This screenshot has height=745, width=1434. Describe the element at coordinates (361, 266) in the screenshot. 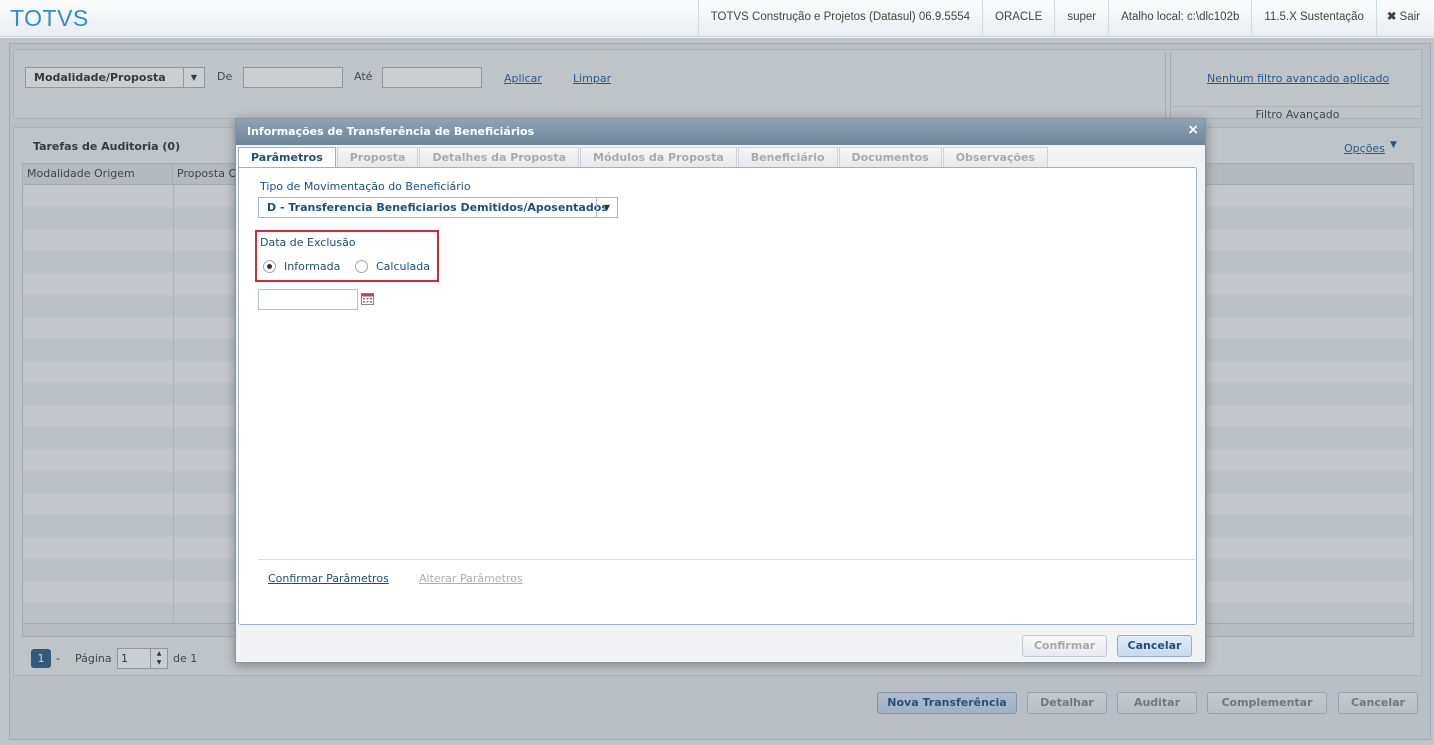

I see `radio-calculada` at that location.